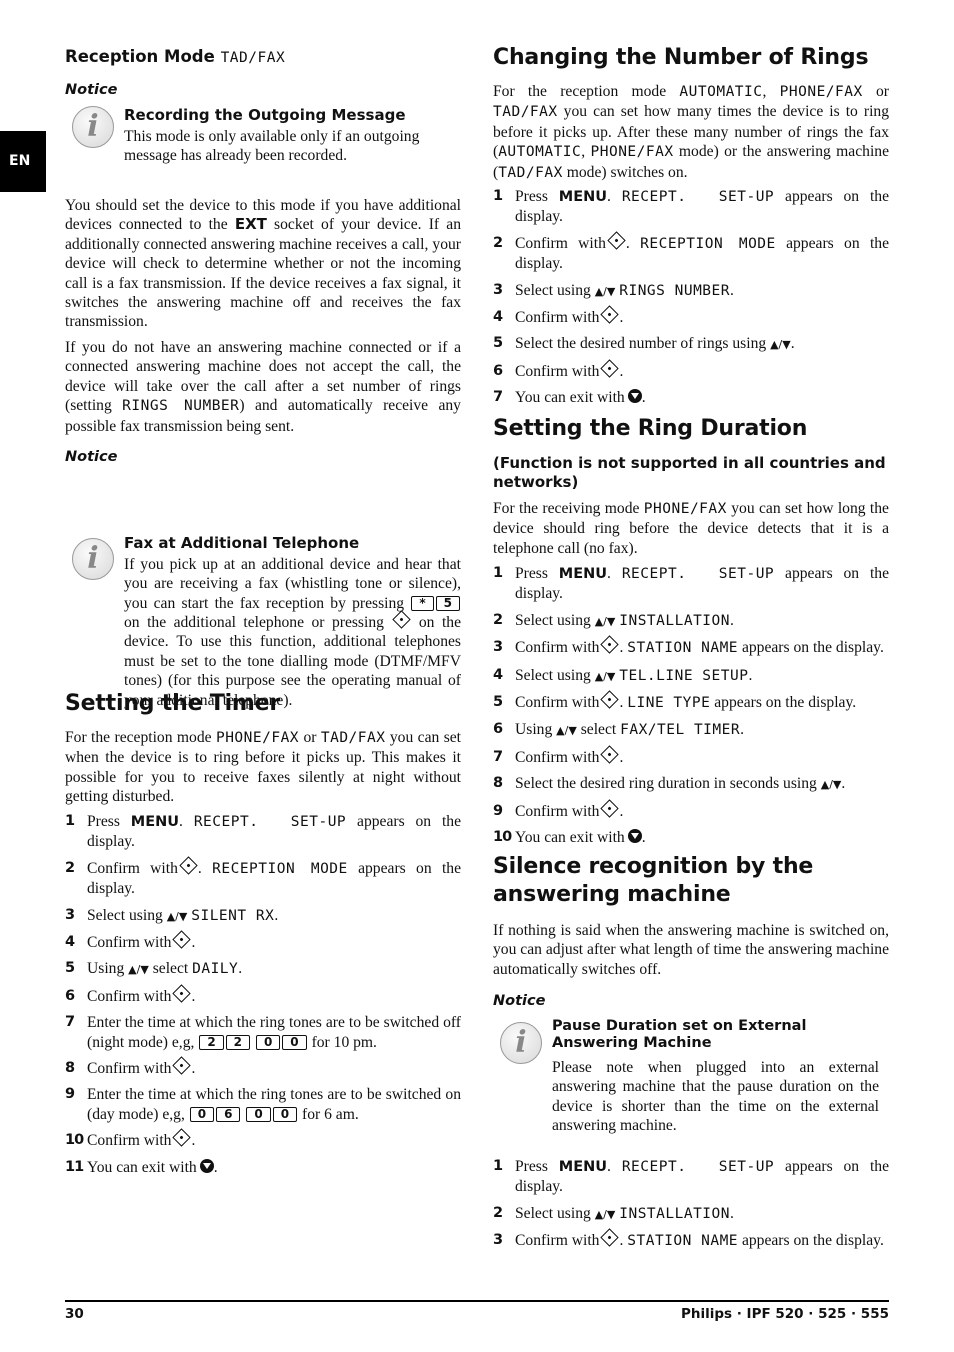 This screenshot has width=954, height=1352. Describe the element at coordinates (242, 542) in the screenshot. I see `notice-title: Fax at Additional Telephone` at that location.